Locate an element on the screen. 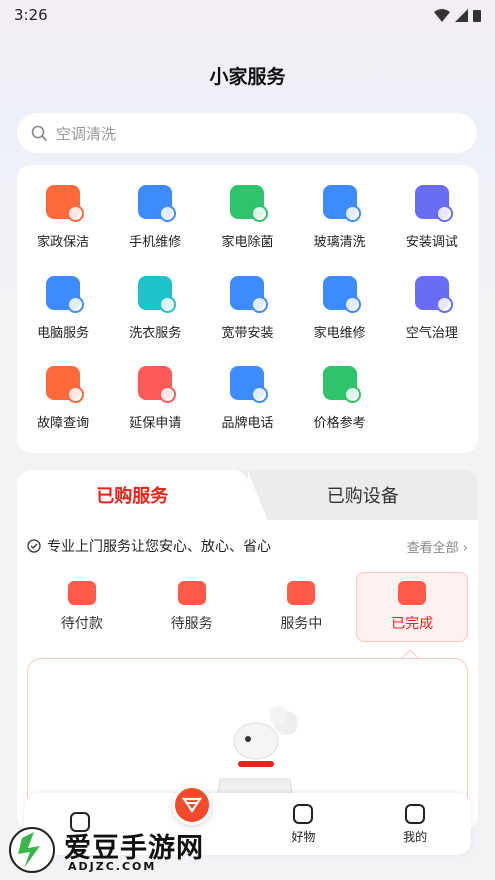 This screenshot has height=880, width=495. service-label: 玻璃清洗 is located at coordinates (339, 242).